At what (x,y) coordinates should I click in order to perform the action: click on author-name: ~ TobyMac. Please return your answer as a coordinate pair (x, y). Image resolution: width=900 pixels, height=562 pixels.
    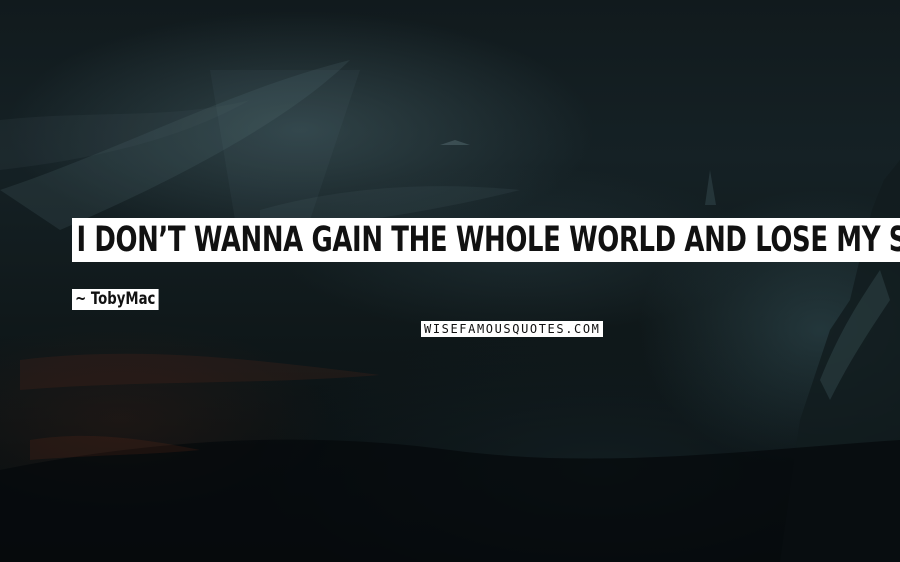
    Looking at the image, I should click on (115, 299).